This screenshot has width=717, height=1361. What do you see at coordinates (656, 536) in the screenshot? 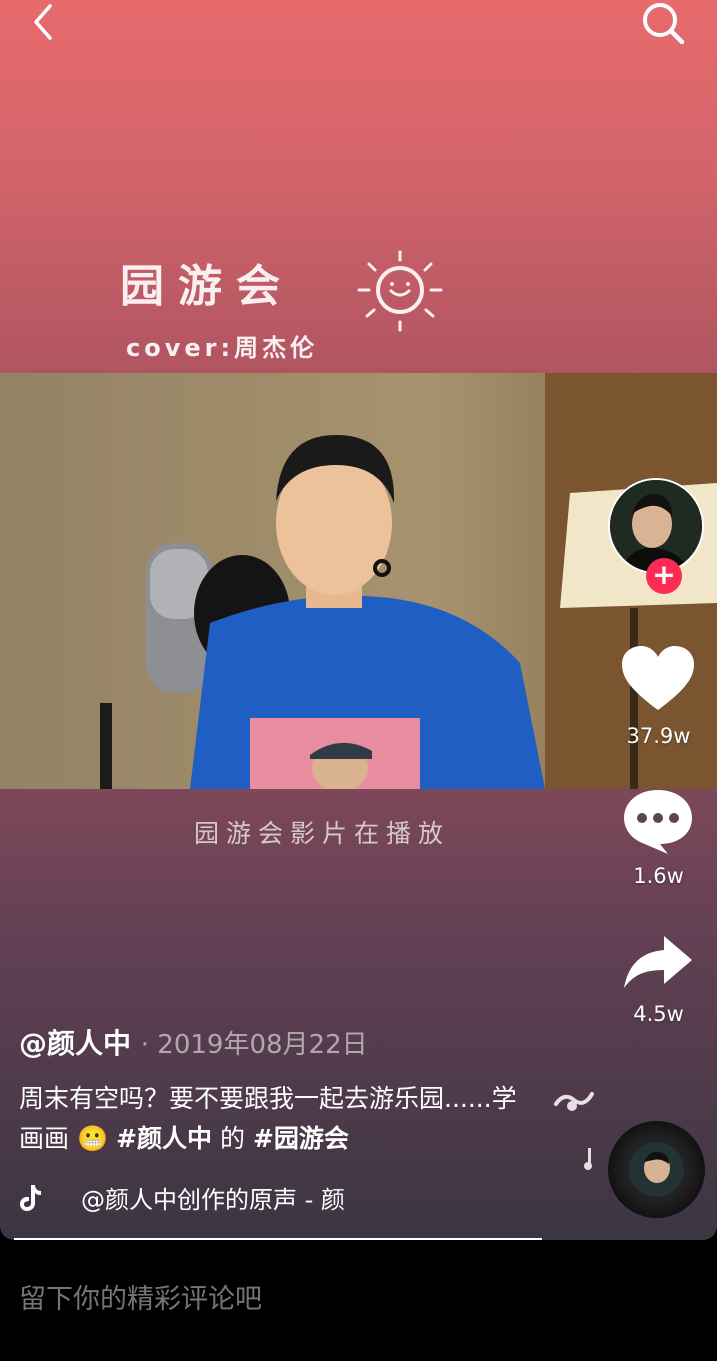
I see `author-avatar-button: +` at bounding box center [656, 536].